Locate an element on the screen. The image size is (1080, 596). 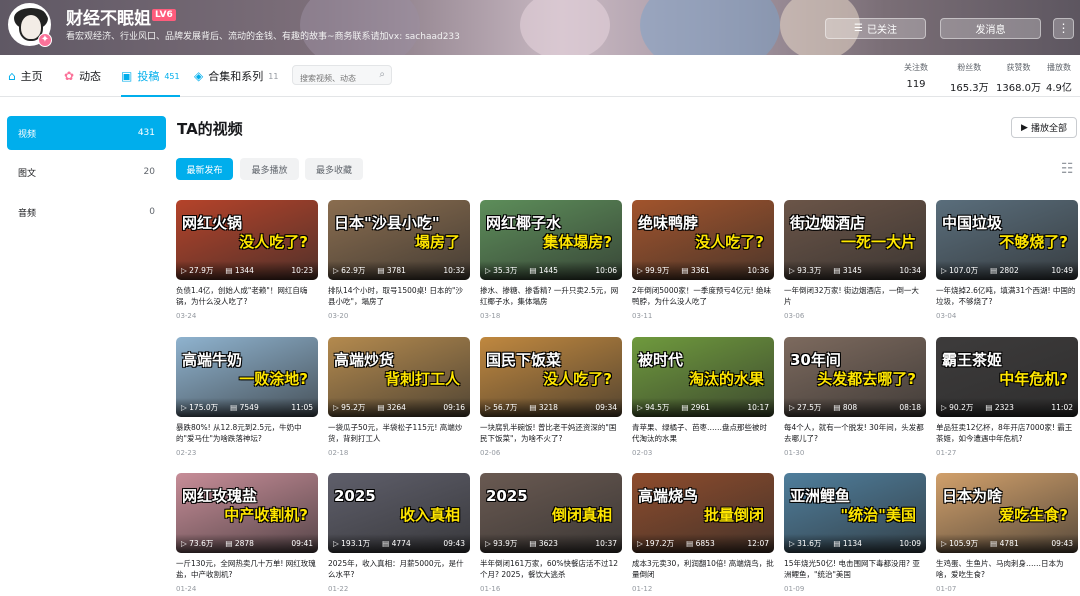
thumbnail-caption-line1: 亚洲鲤鱼 is located at coordinates (820, 496).